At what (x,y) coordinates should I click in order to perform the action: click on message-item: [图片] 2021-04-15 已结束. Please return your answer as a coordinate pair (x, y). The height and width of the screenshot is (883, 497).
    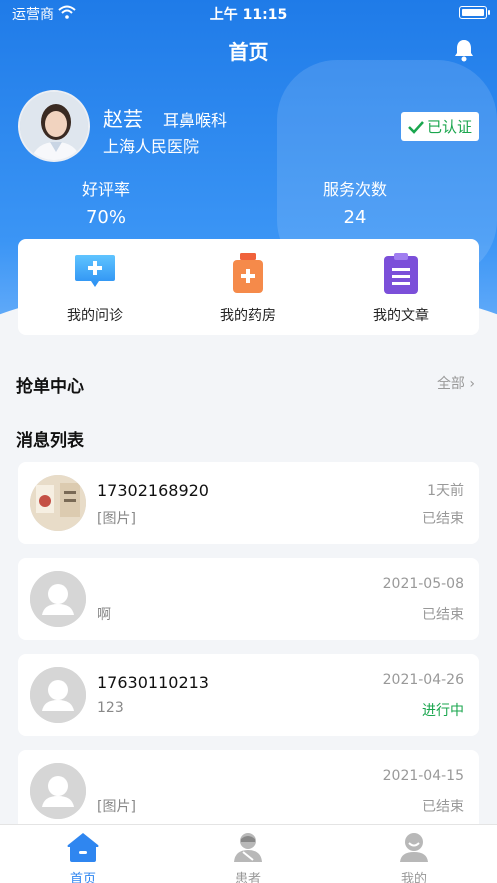
    Looking at the image, I should click on (248, 791).